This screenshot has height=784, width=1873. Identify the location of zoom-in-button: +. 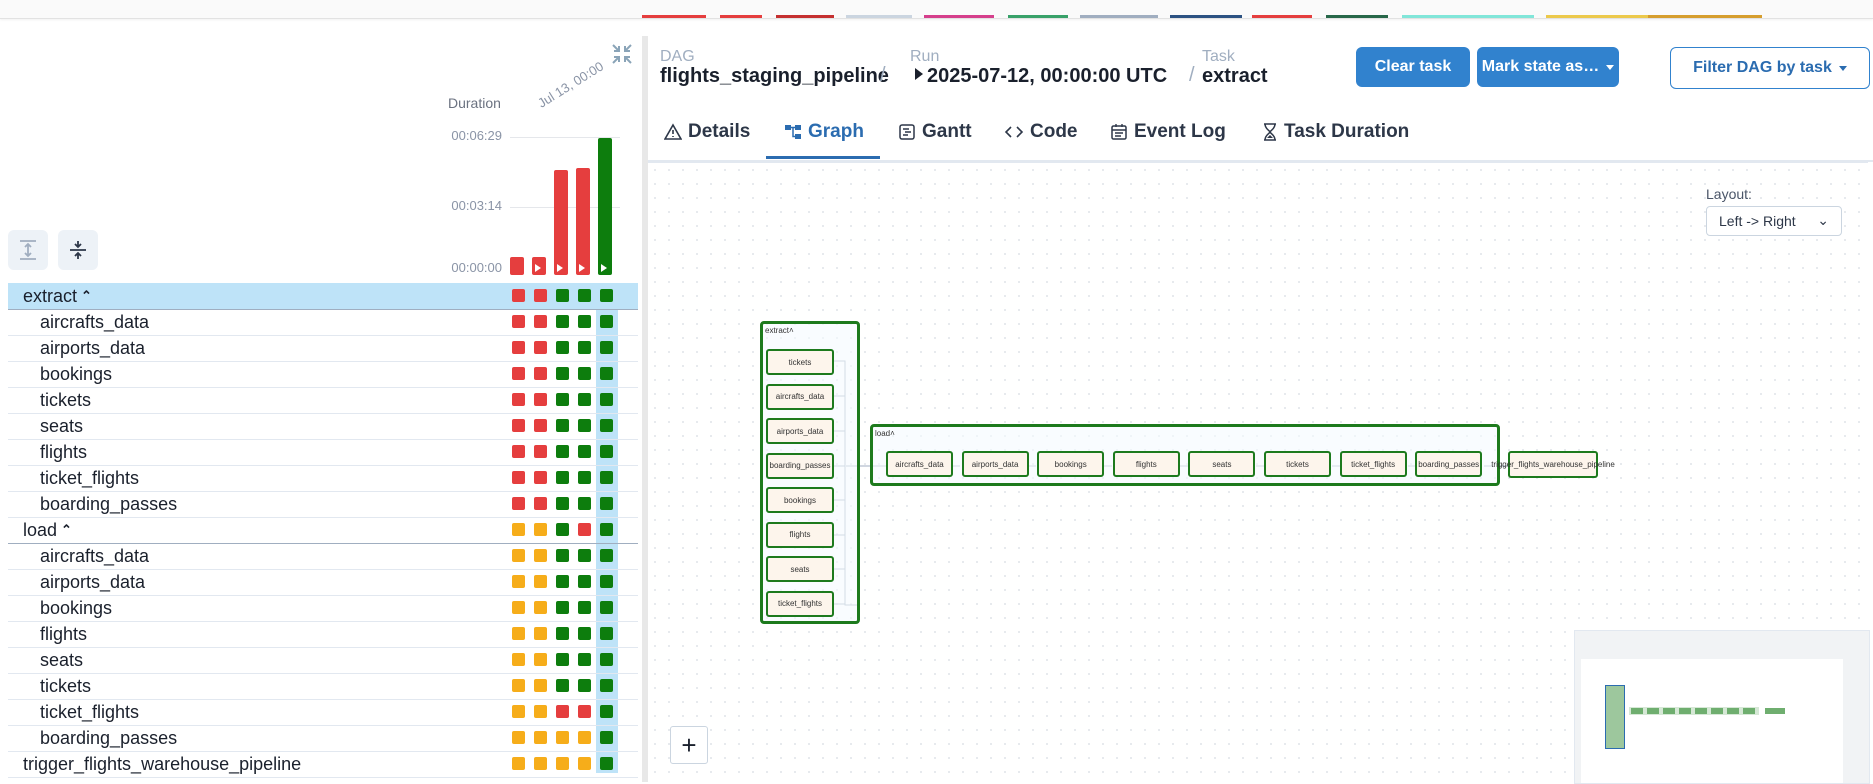
(689, 745).